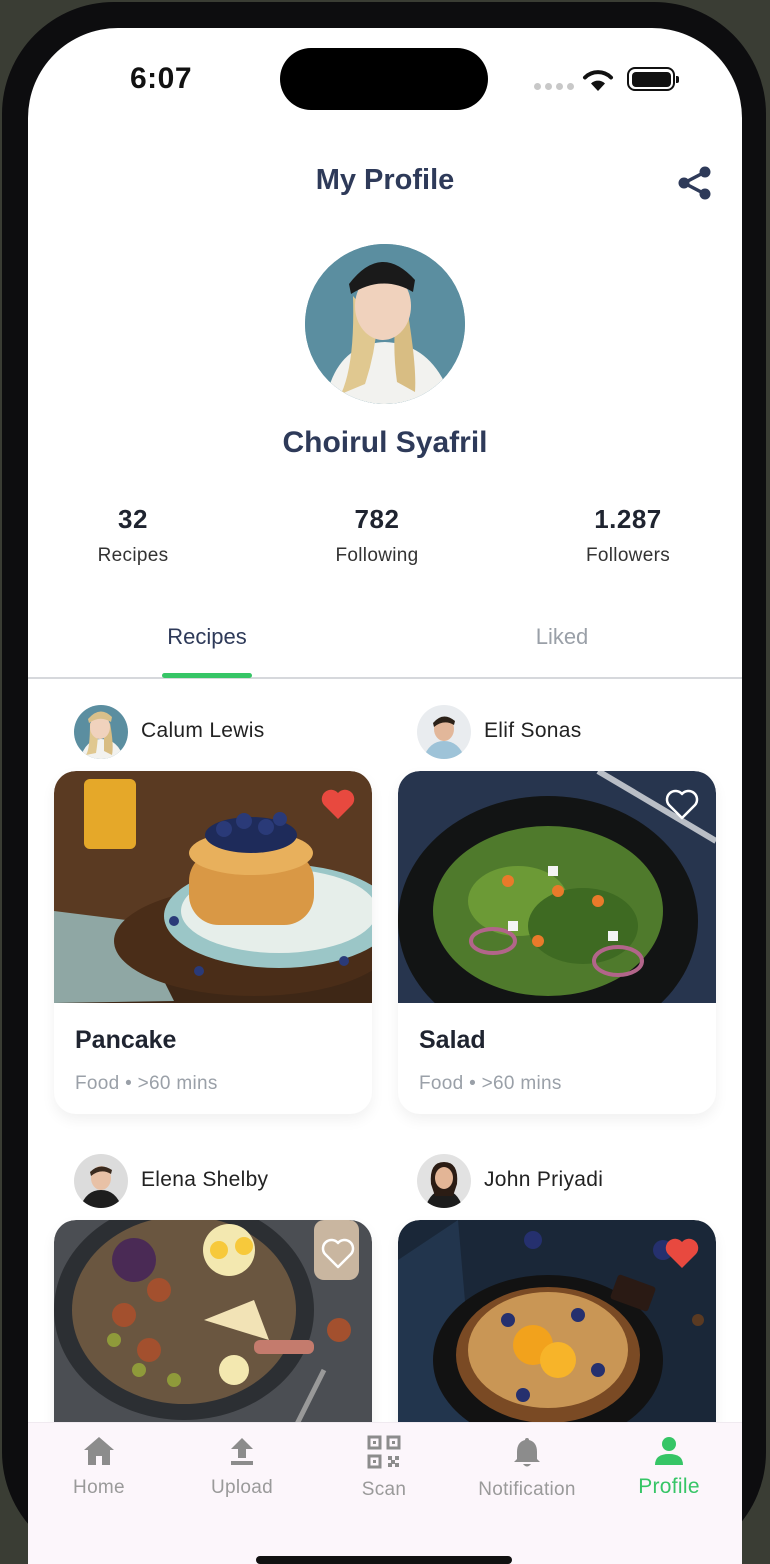 The height and width of the screenshot is (1564, 770). Describe the element at coordinates (385, 442) in the screenshot. I see `profile-name: Choirul Syafril` at that location.